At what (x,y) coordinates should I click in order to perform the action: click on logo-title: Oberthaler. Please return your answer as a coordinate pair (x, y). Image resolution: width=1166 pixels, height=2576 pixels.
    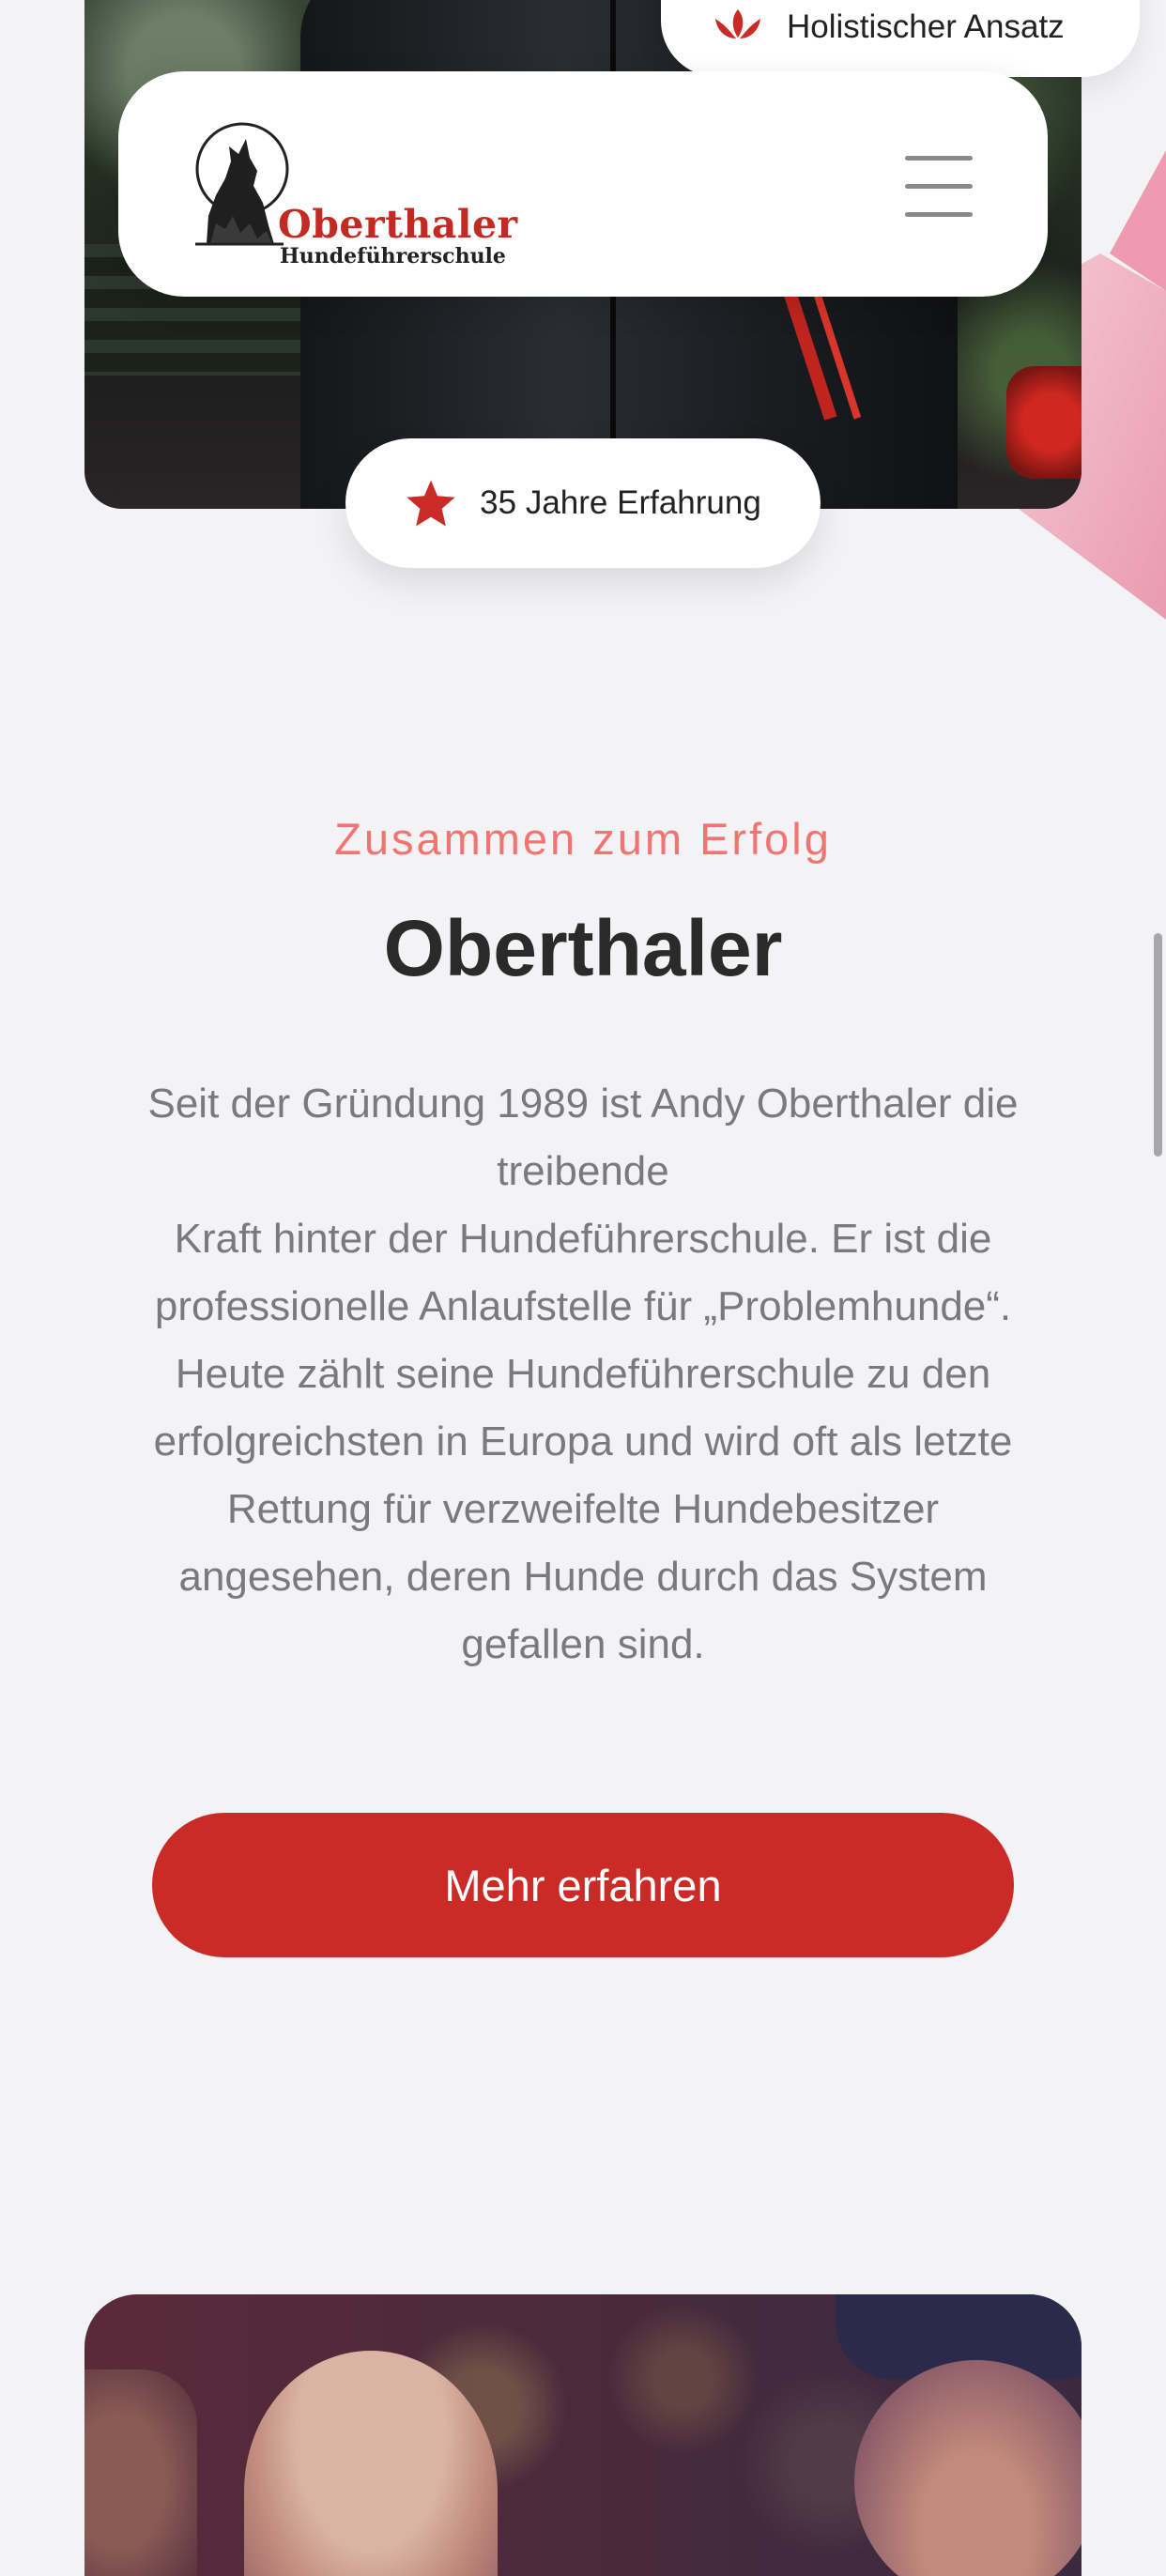
    Looking at the image, I should click on (398, 225).